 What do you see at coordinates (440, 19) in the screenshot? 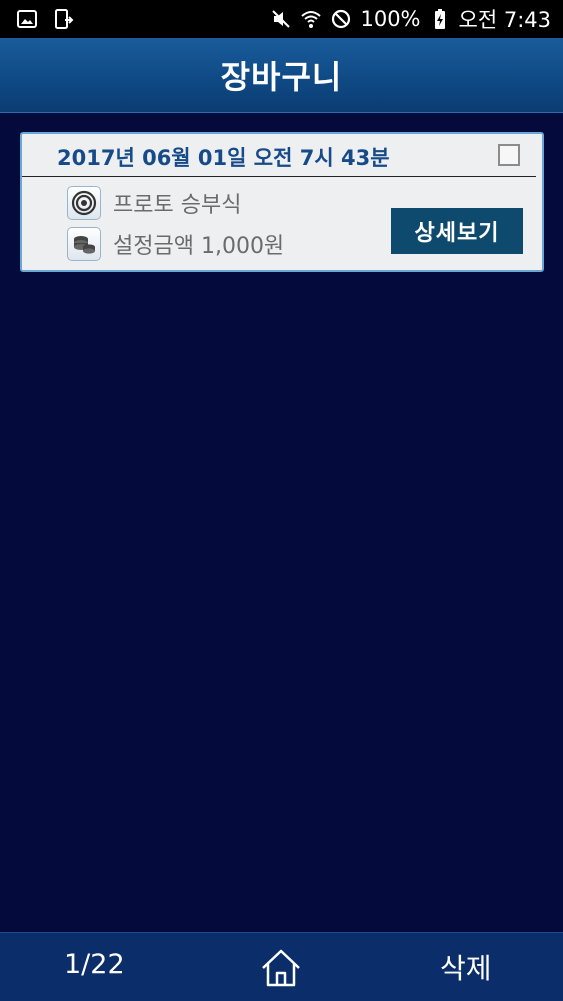
I see `battery-charging-icon` at bounding box center [440, 19].